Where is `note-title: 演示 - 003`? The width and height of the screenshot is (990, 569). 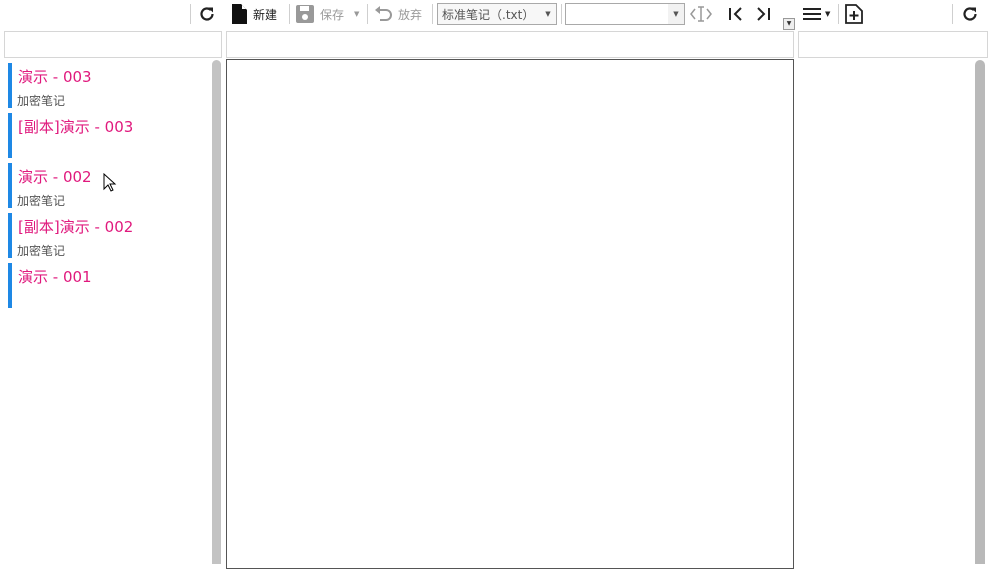 note-title: 演示 - 003 is located at coordinates (55, 77).